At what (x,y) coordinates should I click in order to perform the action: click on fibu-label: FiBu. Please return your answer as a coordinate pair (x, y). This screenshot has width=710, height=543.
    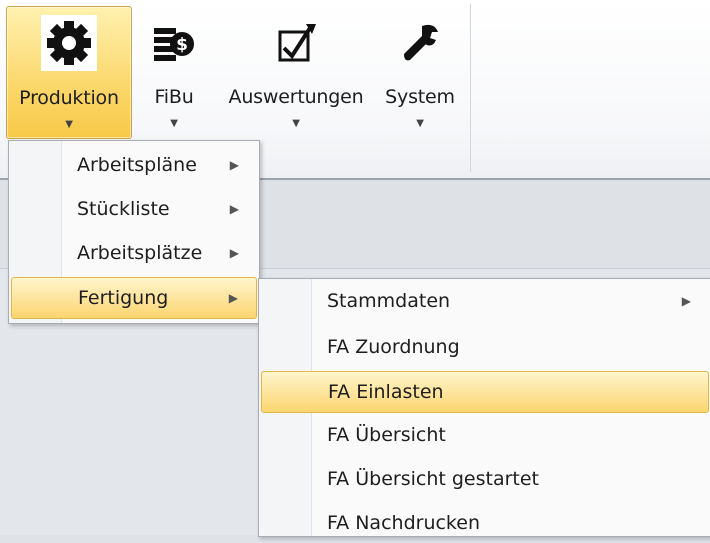
    Looking at the image, I should click on (174, 97).